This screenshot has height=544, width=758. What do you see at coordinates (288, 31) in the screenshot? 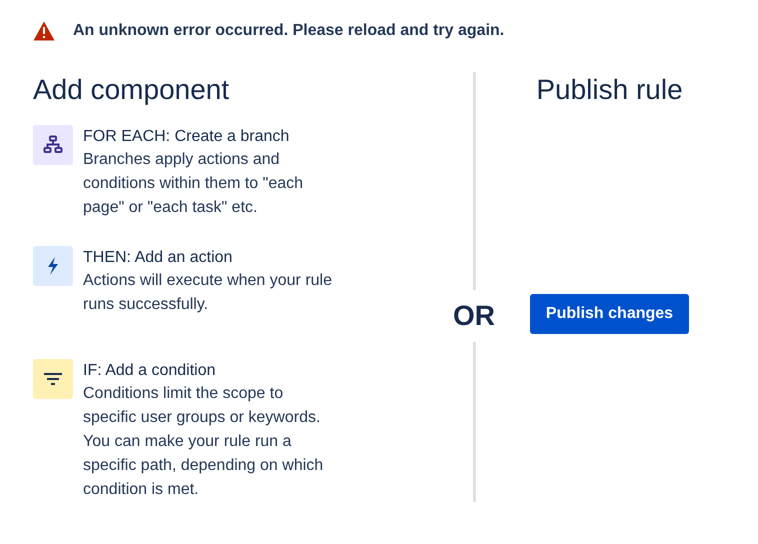
I see `error-message: An unknown error occurred. Please reload and try again.` at bounding box center [288, 31].